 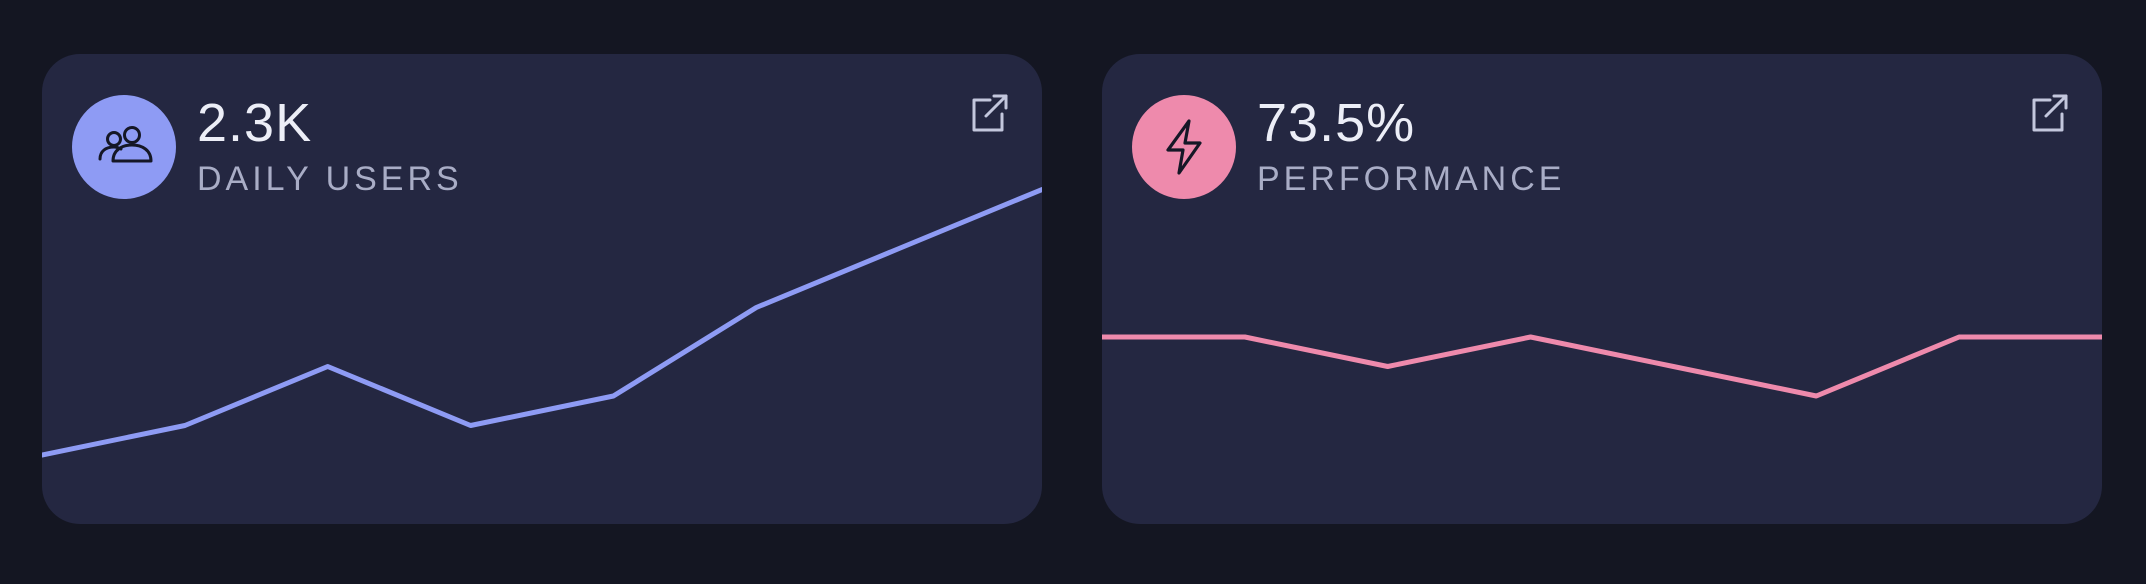 What do you see at coordinates (255, 123) in the screenshot?
I see `daily-users-value: 2.3K` at bounding box center [255, 123].